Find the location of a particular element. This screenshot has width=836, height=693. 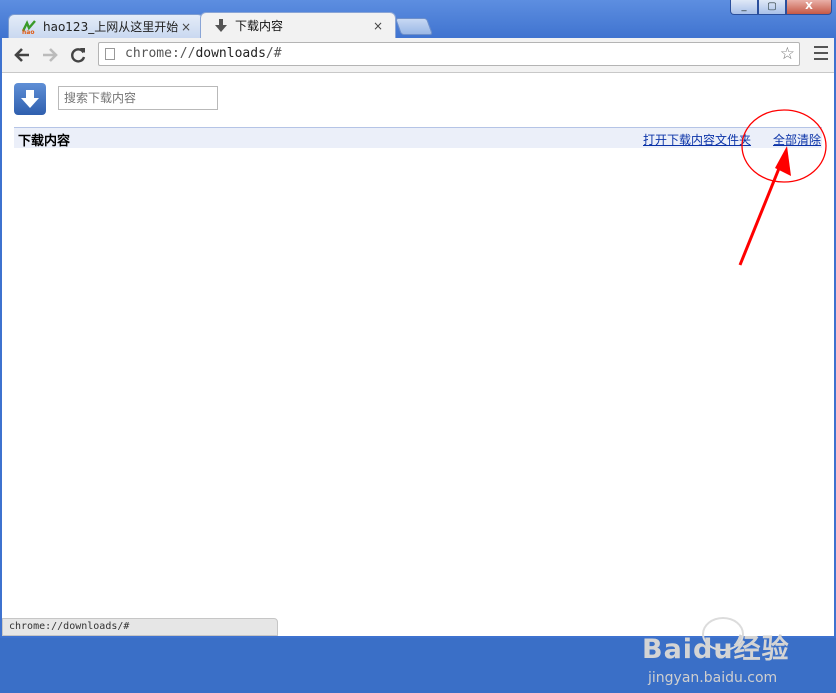

status-bubble: chrome://downloads/# is located at coordinates (140, 627).